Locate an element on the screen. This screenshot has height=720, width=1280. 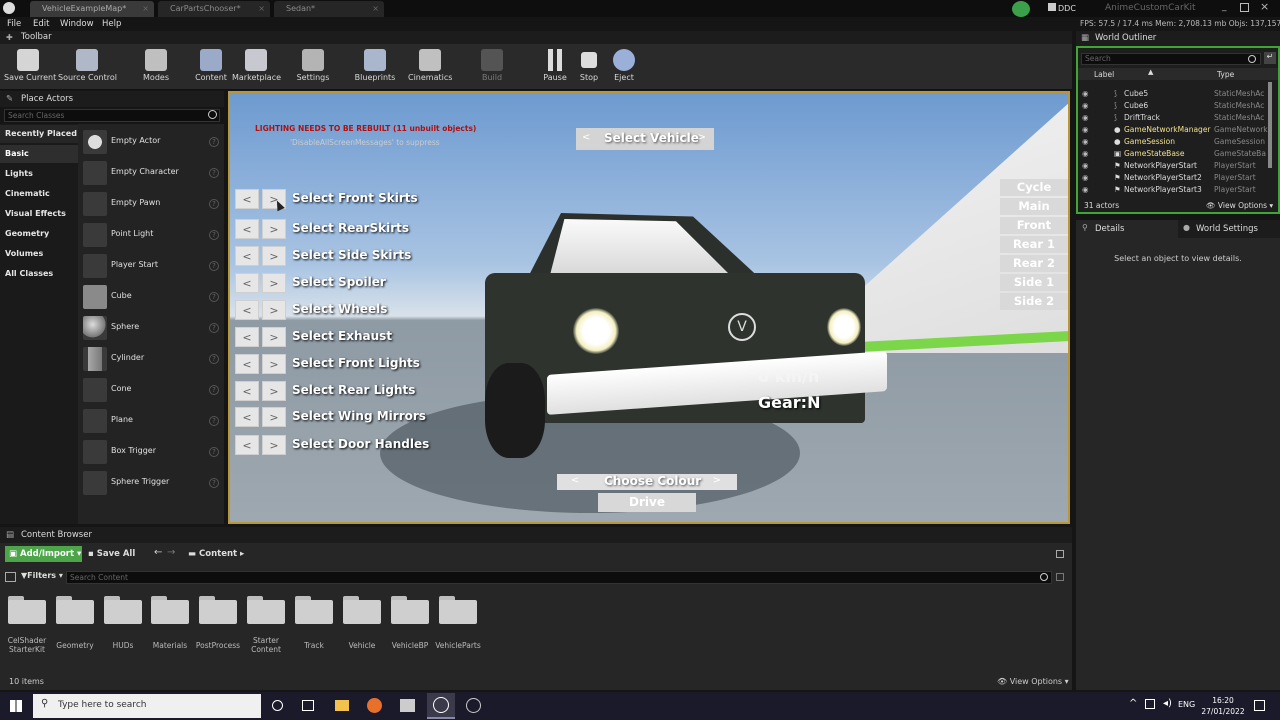
folder-geometry is located at coordinates (75, 610).